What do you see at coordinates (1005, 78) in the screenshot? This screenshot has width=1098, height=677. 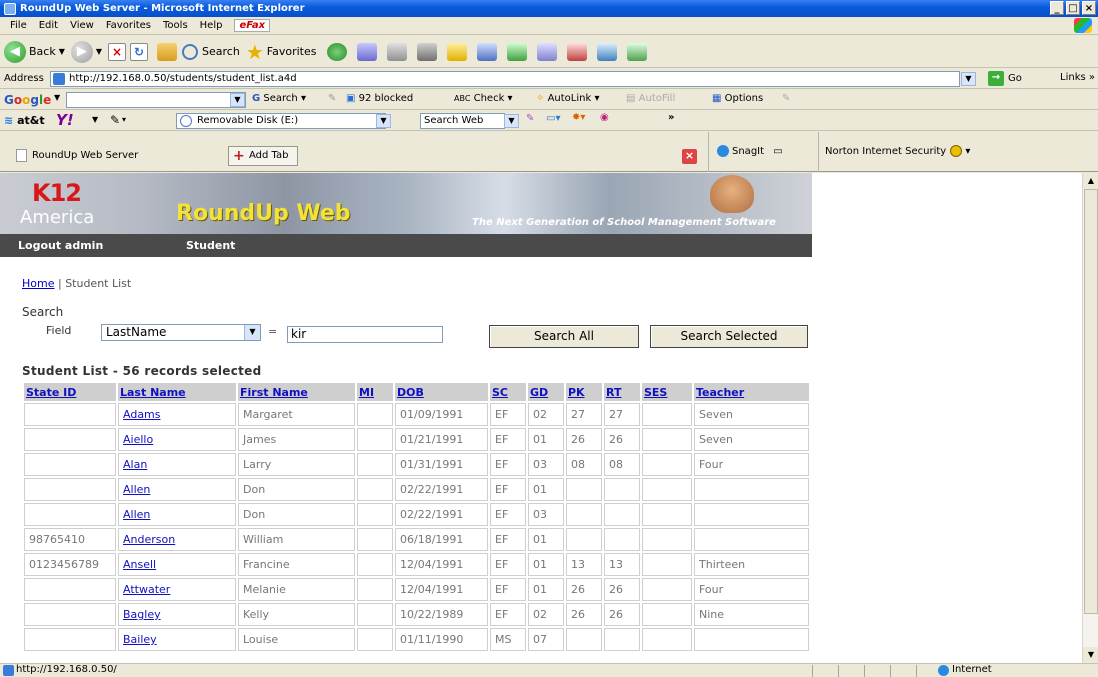 I see `go-button: → Go` at bounding box center [1005, 78].